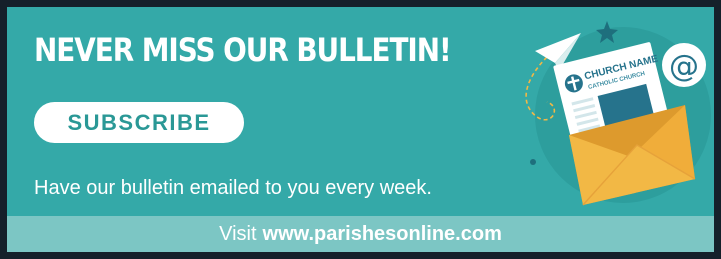 This screenshot has height=259, width=721. I want to click on website-link: www.parishesonline.com, so click(382, 234).